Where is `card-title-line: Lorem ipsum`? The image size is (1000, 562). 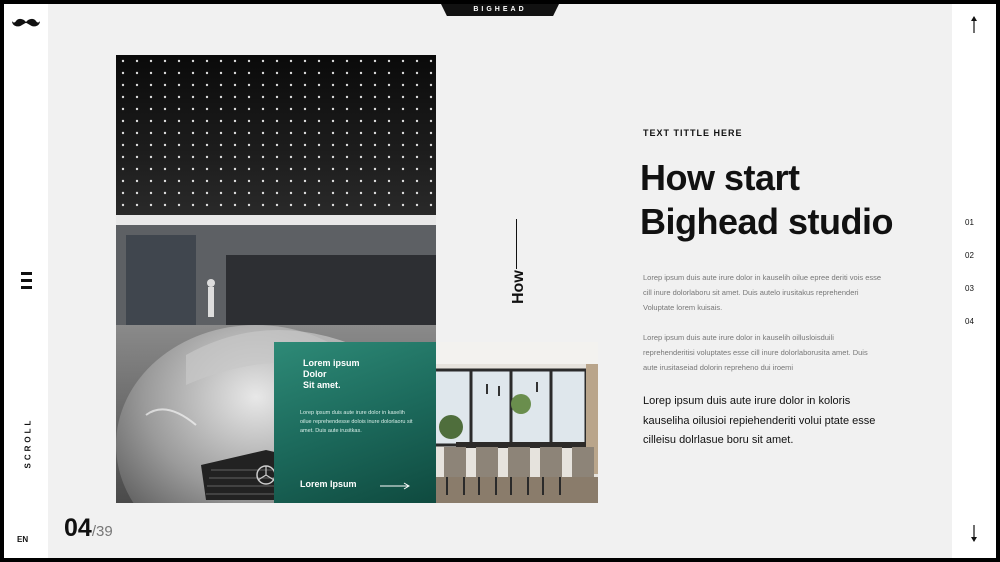 card-title-line: Lorem ipsum is located at coordinates (331, 363).